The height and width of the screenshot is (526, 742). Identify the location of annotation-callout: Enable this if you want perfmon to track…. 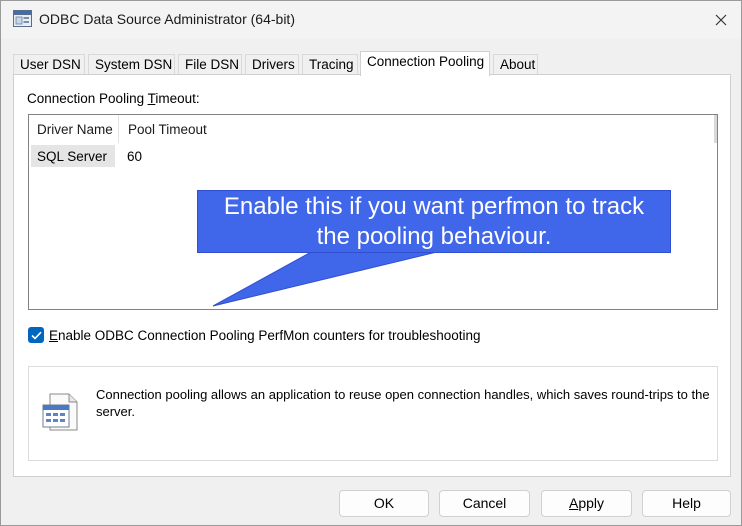
(434, 221).